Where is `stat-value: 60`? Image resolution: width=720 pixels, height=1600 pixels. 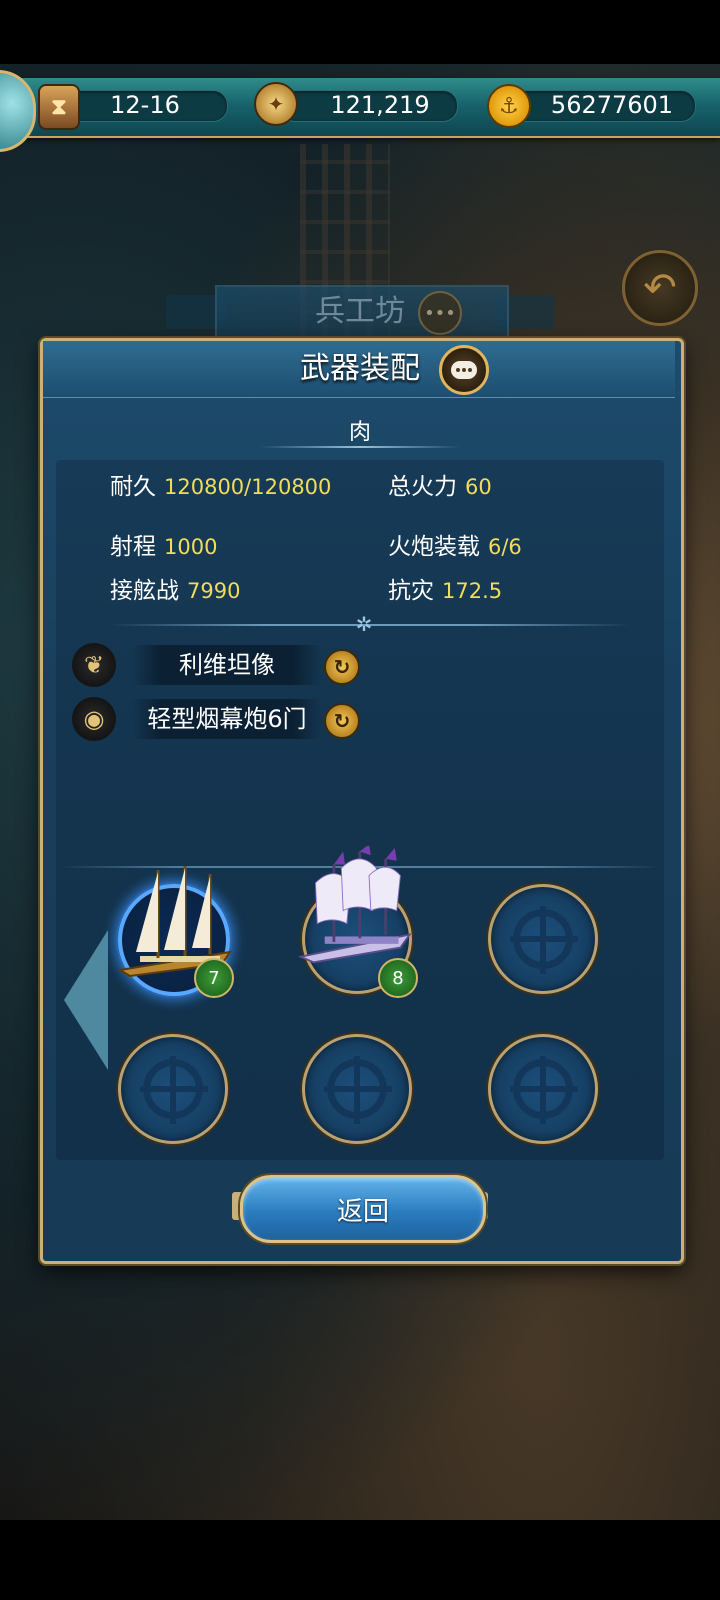 stat-value: 60 is located at coordinates (478, 487).